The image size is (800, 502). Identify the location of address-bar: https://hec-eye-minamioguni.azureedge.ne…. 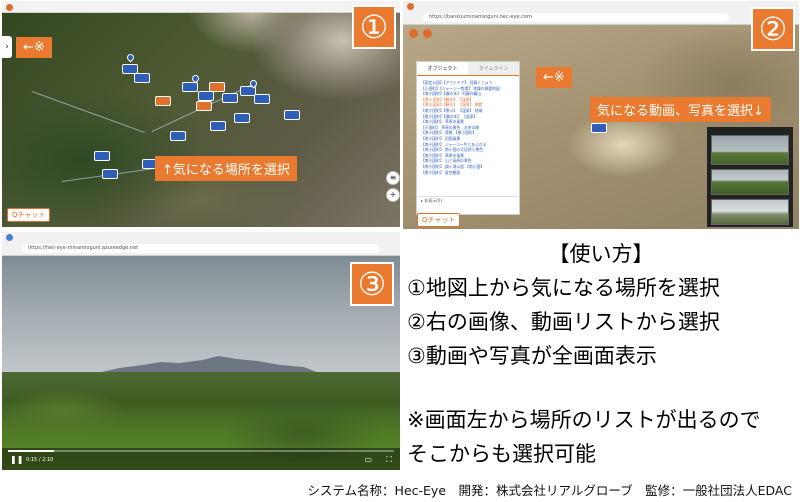
(201, 248).